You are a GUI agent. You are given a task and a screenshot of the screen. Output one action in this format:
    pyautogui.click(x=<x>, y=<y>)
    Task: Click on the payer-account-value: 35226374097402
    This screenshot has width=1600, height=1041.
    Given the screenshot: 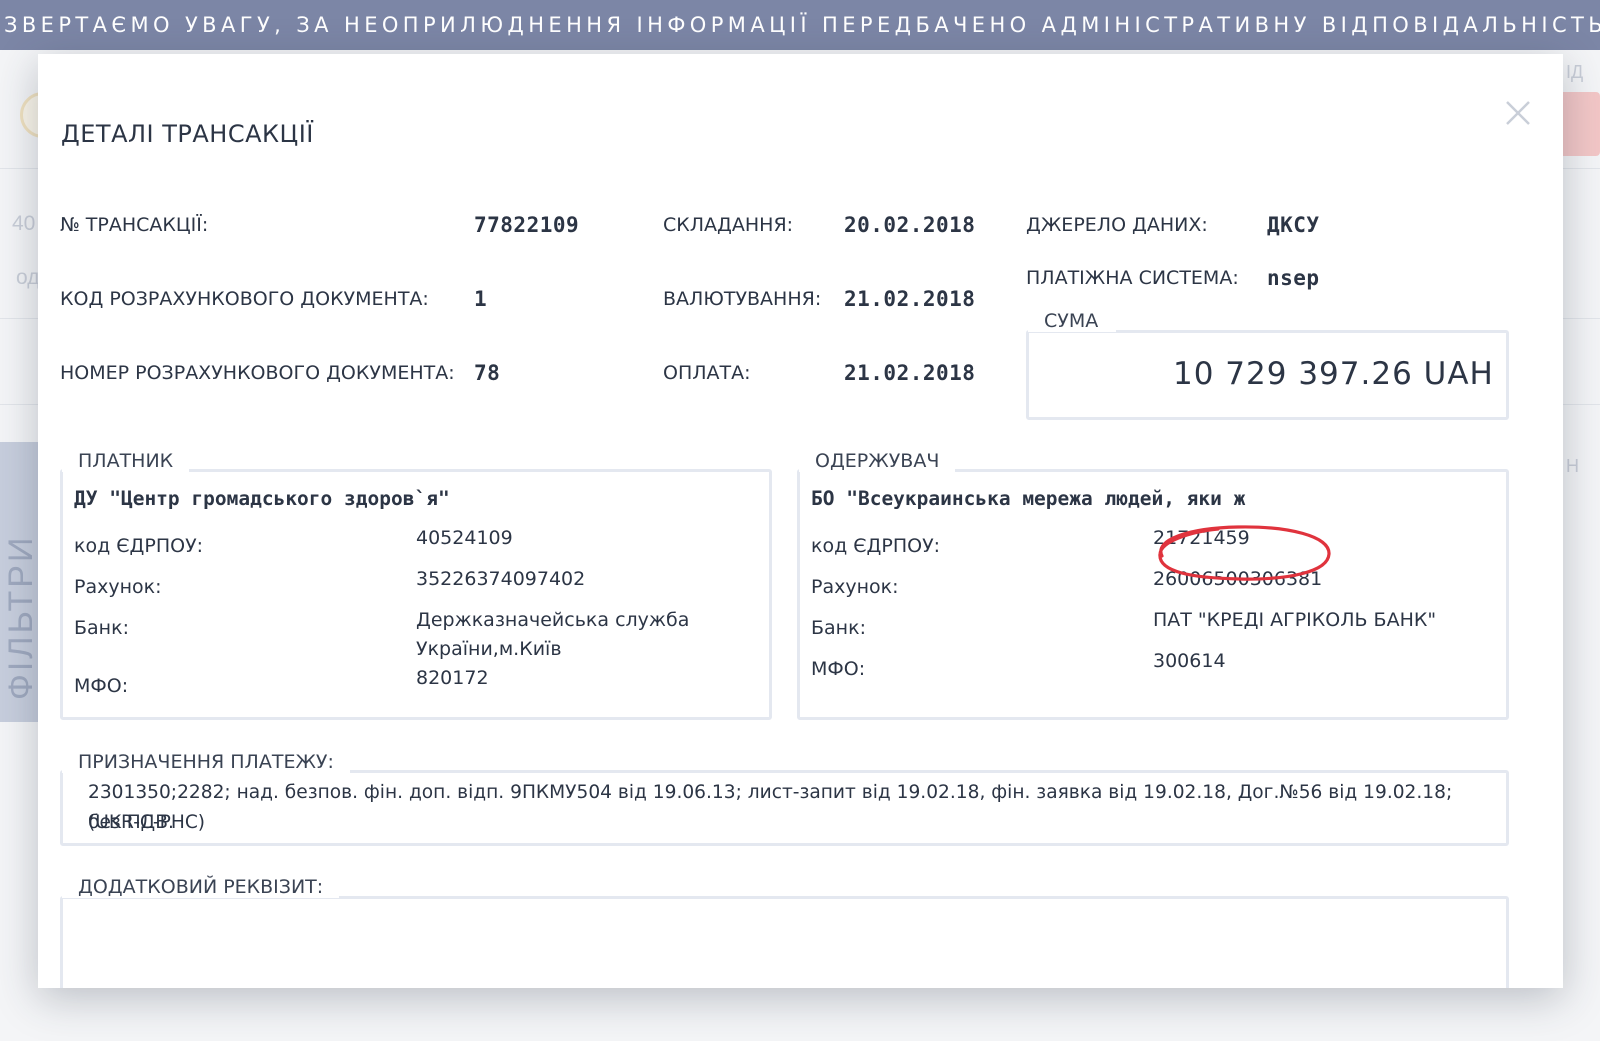 What is the action you would take?
    pyautogui.click(x=501, y=579)
    